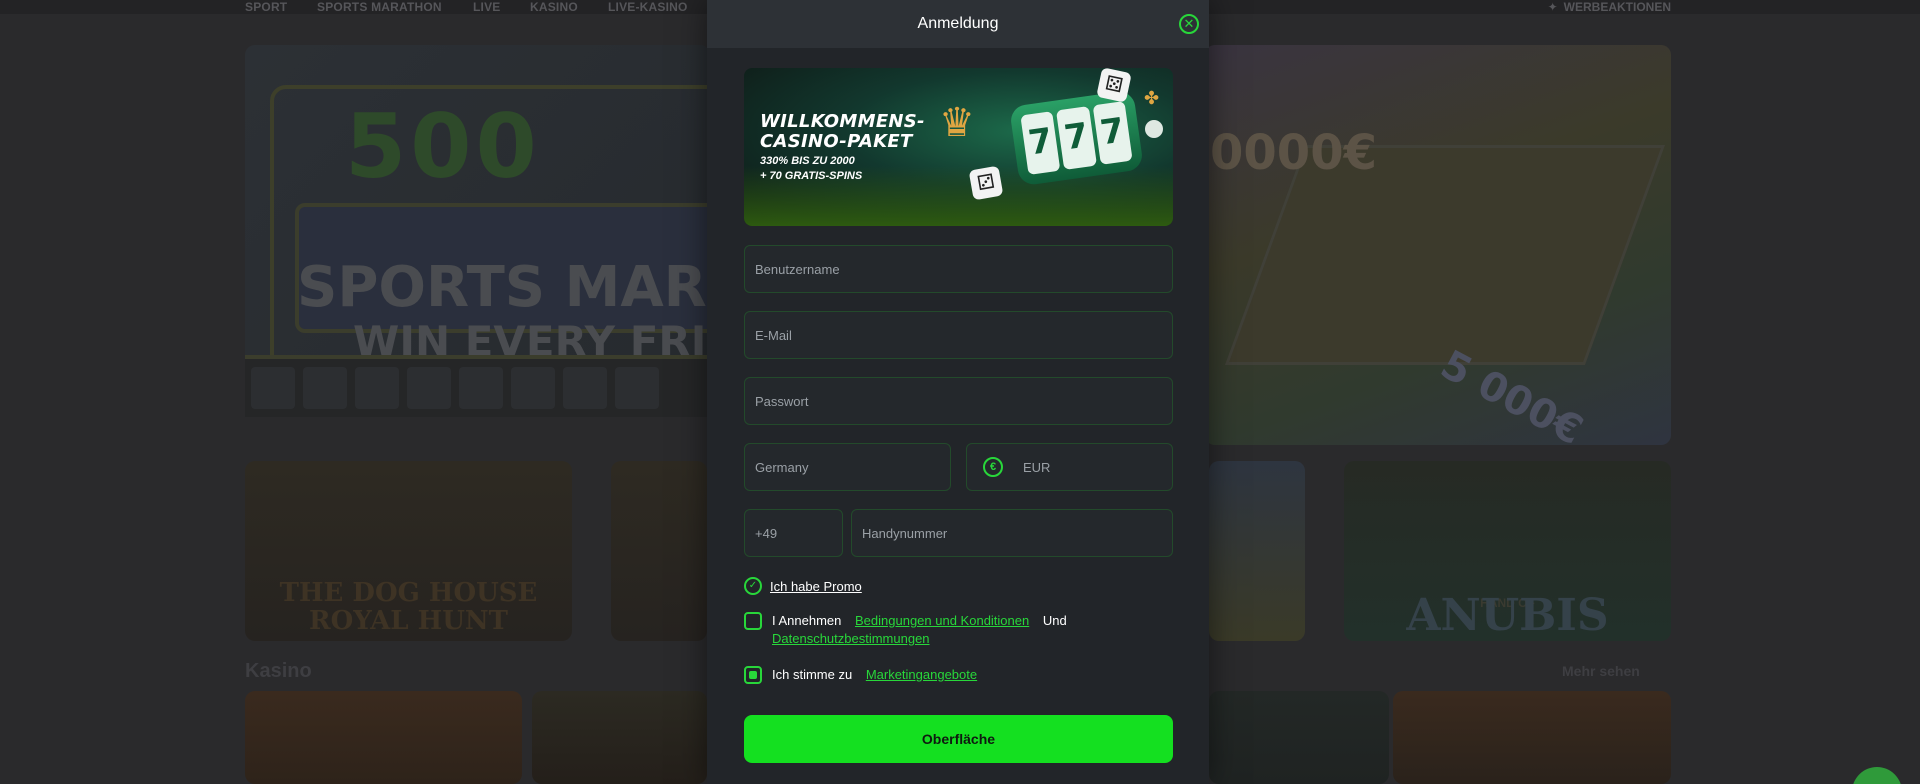 This screenshot has height=784, width=1920. Describe the element at coordinates (1257, 551) in the screenshot. I see `game-tile-partial` at that location.